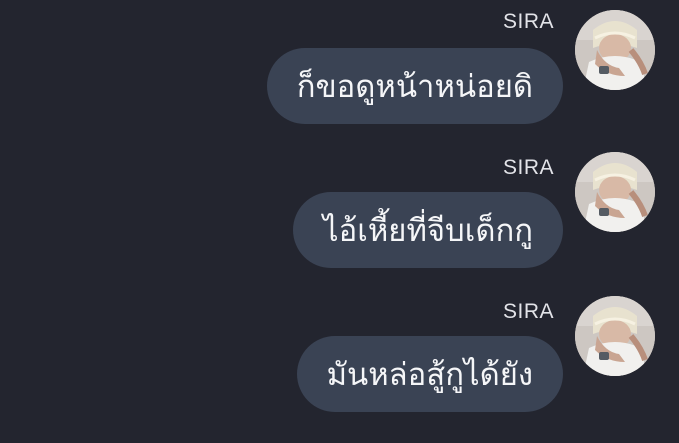  I want to click on message-bubble: ไอ้เหี้ยที่จีบเด็กกู, so click(428, 230).